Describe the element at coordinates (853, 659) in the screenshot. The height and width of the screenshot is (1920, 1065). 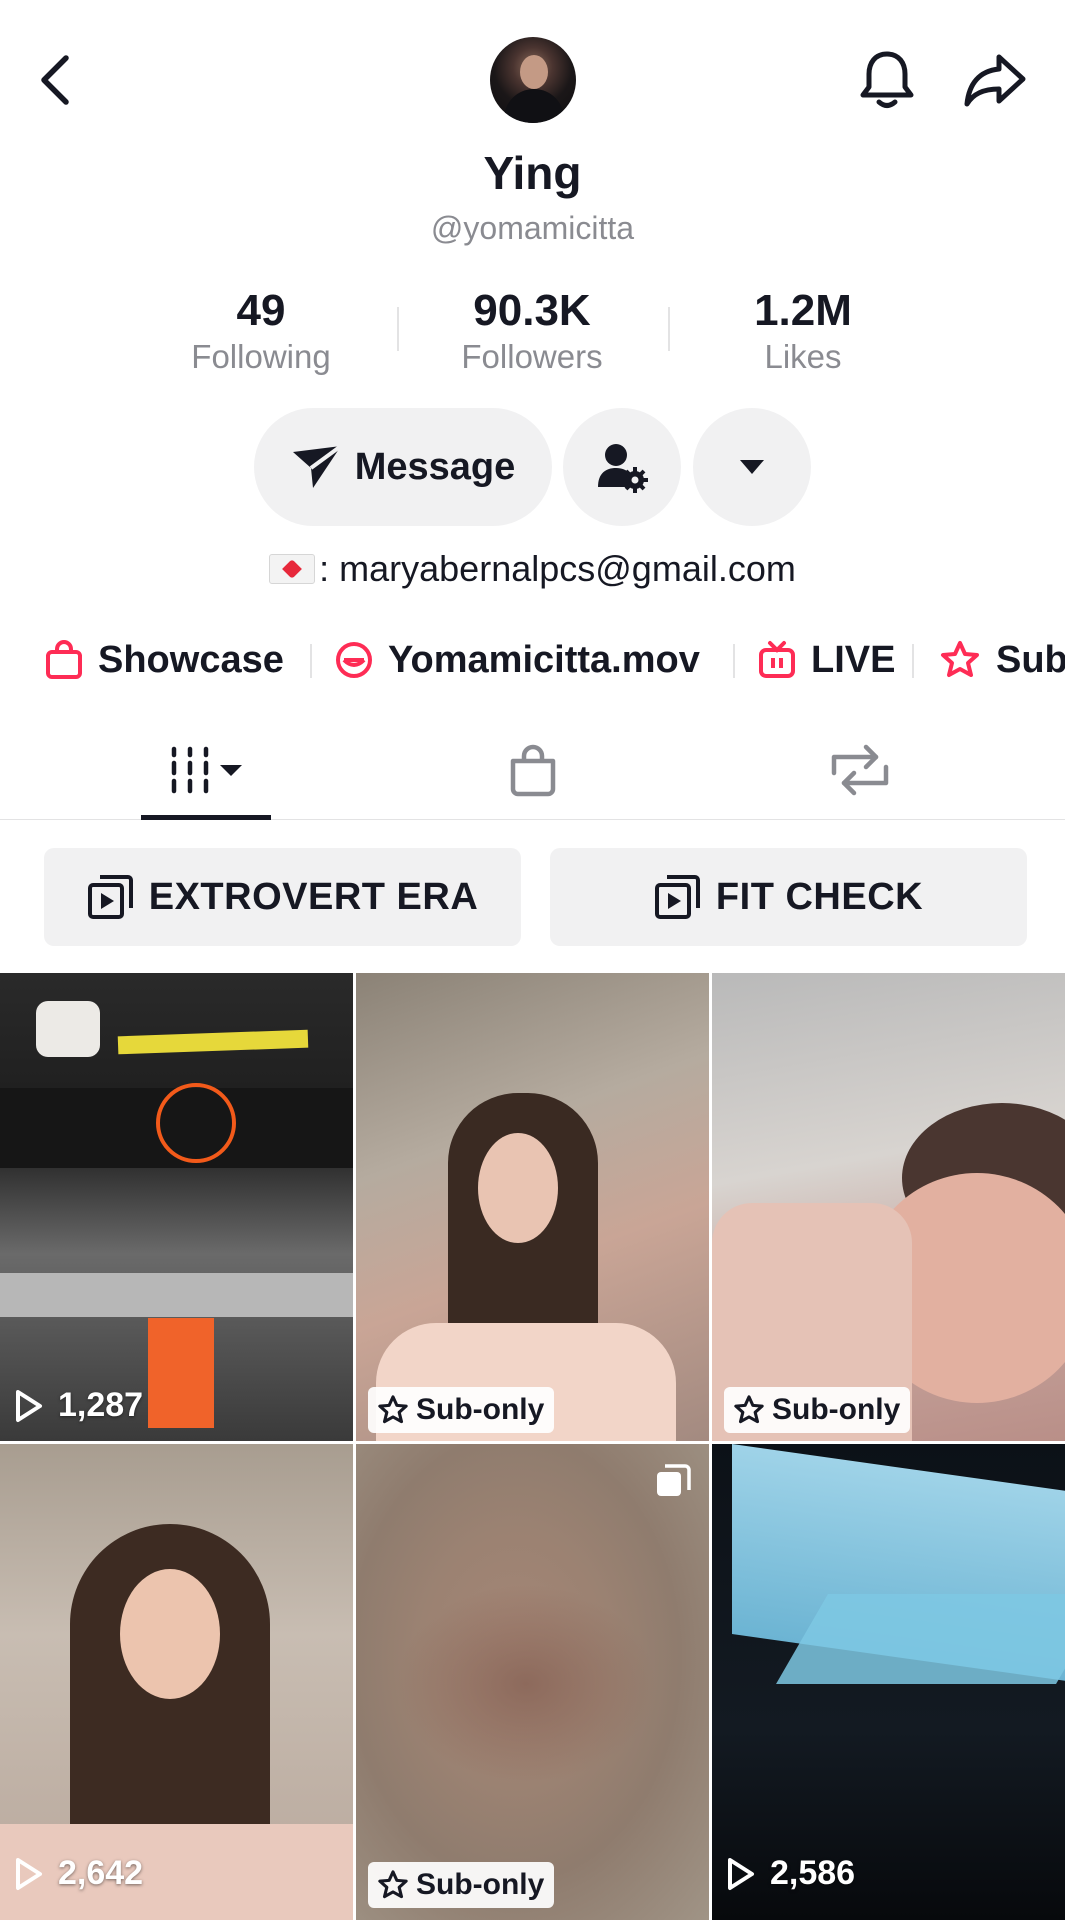
I see `link-label: LIVE` at that location.